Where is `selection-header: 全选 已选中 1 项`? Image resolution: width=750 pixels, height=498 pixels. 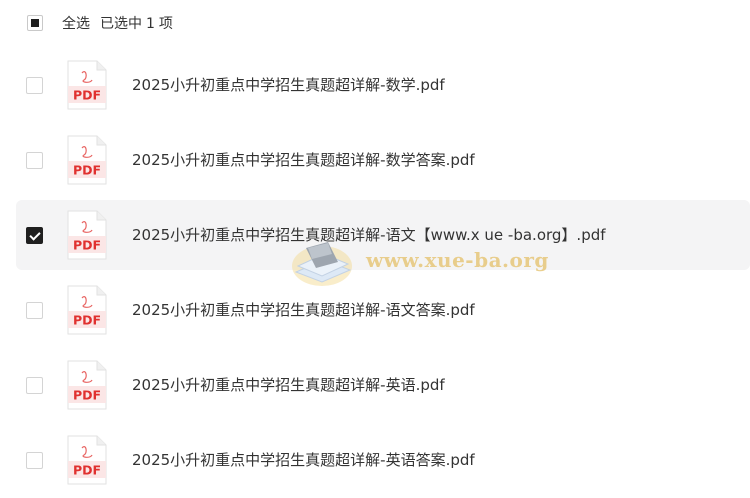 selection-header: 全选 已选中 1 项 is located at coordinates (375, 24).